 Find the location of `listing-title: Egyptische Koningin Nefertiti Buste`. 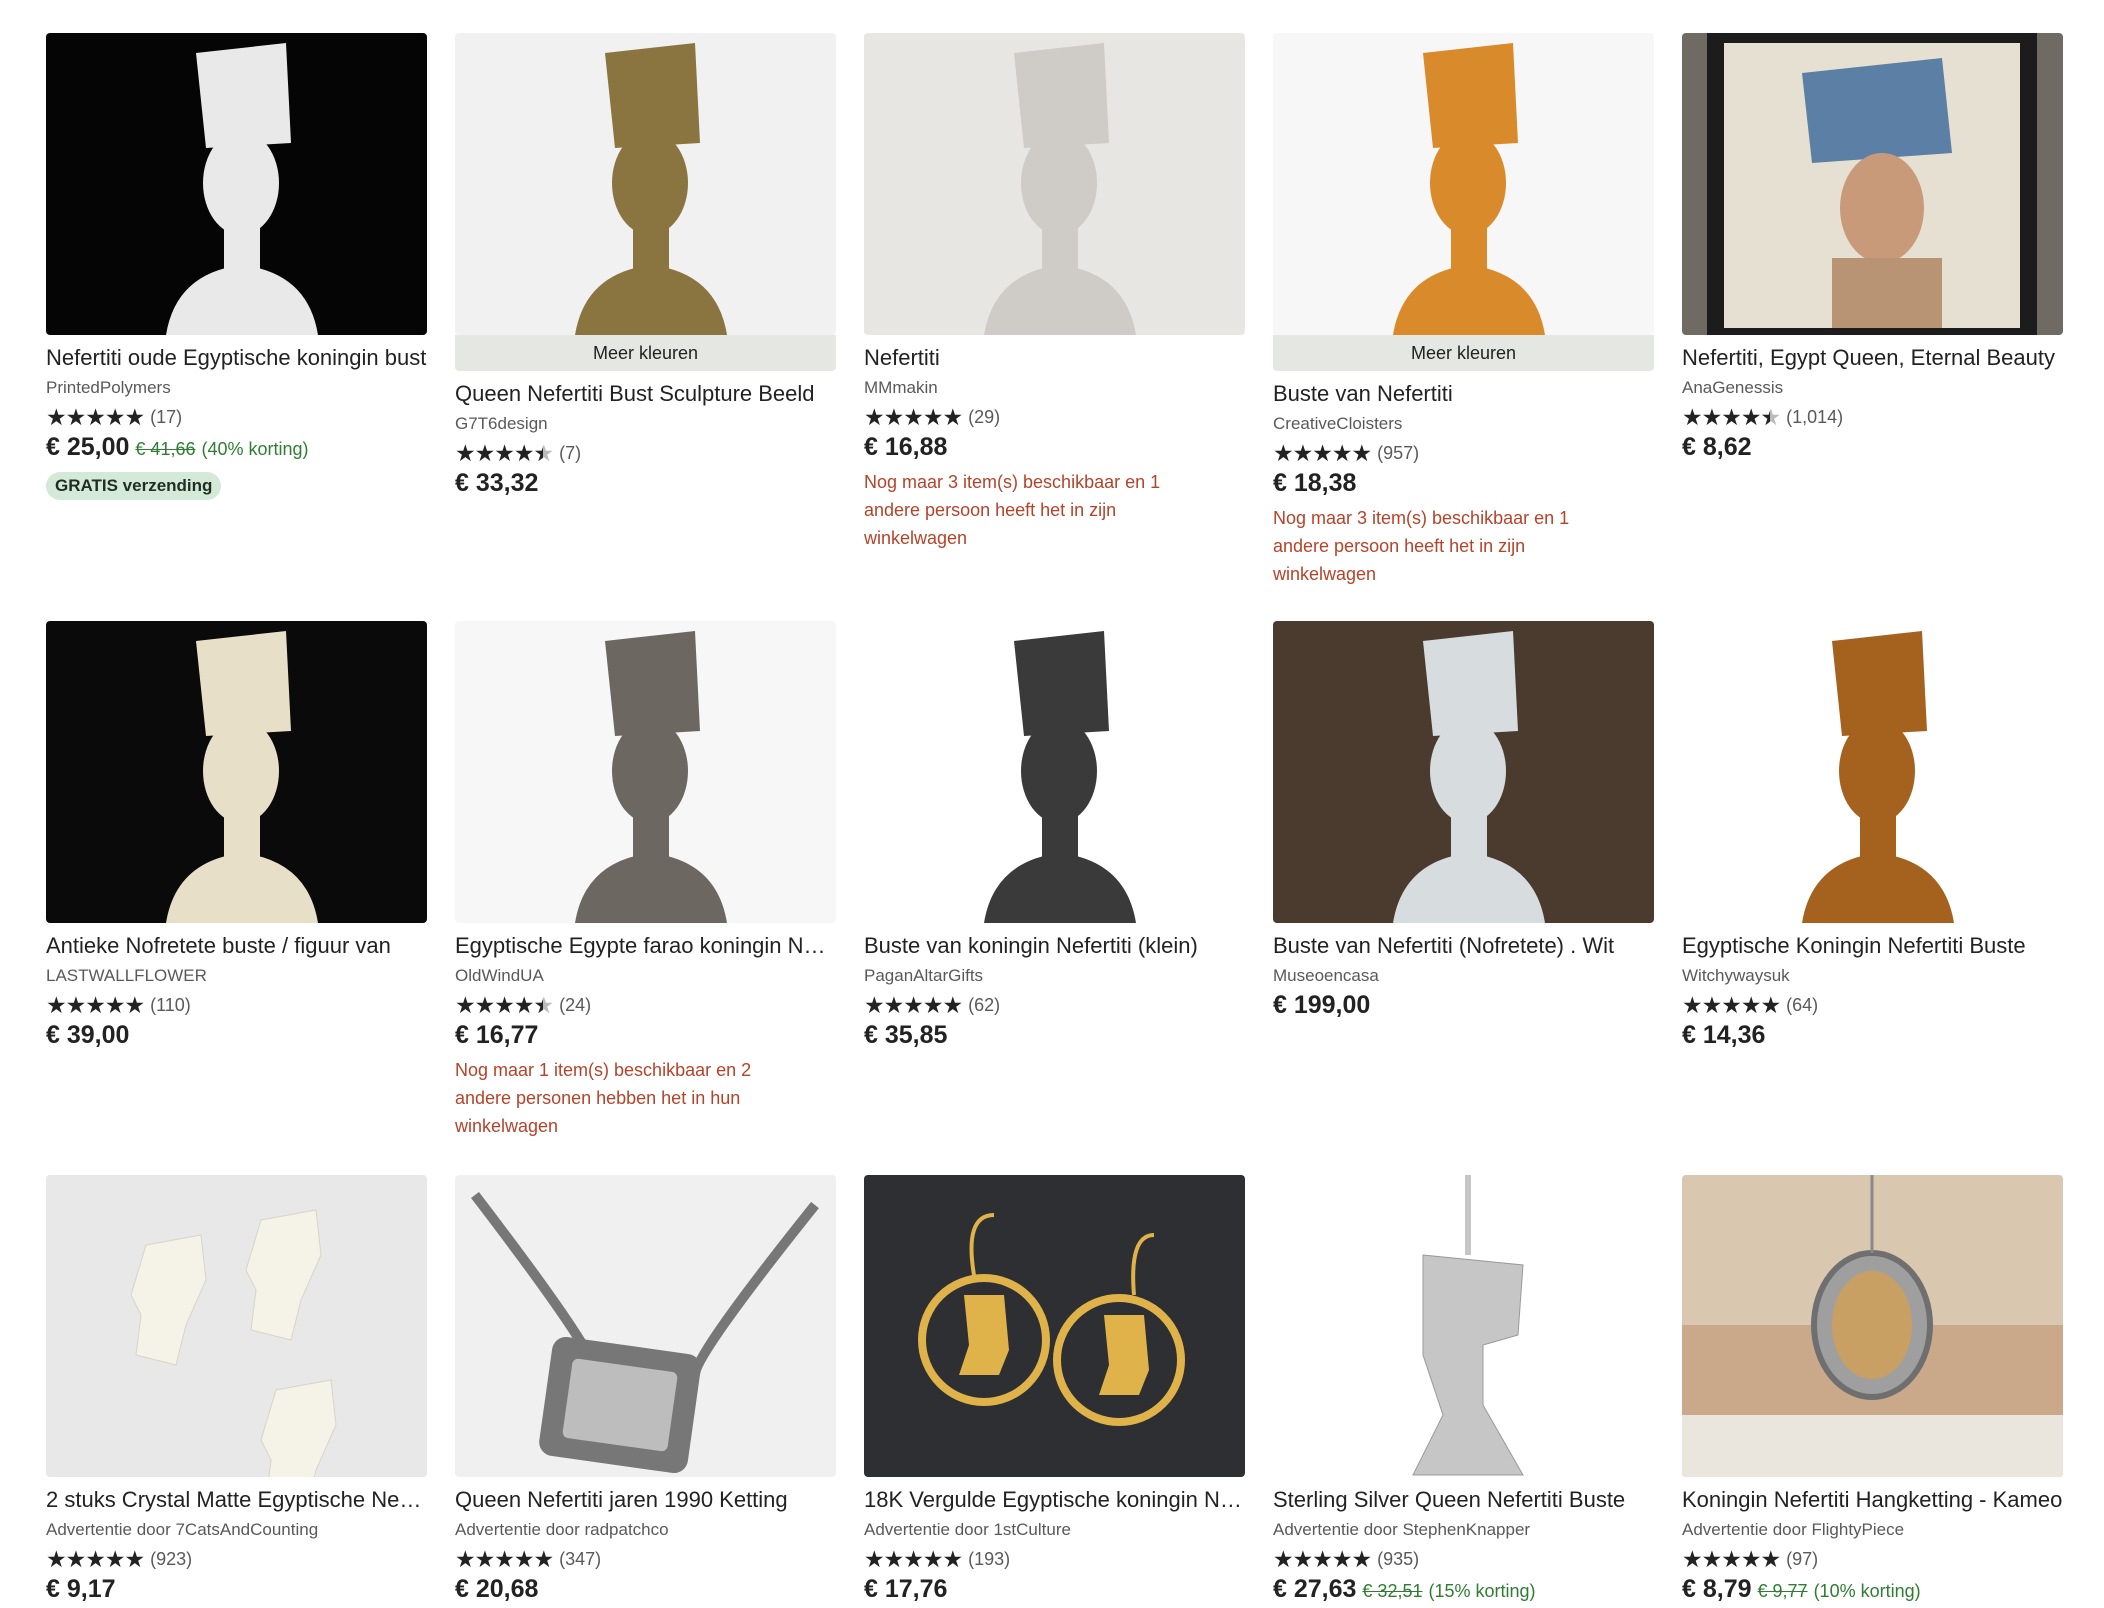

listing-title: Egyptische Koningin Nefertiti Buste is located at coordinates (1872, 946).